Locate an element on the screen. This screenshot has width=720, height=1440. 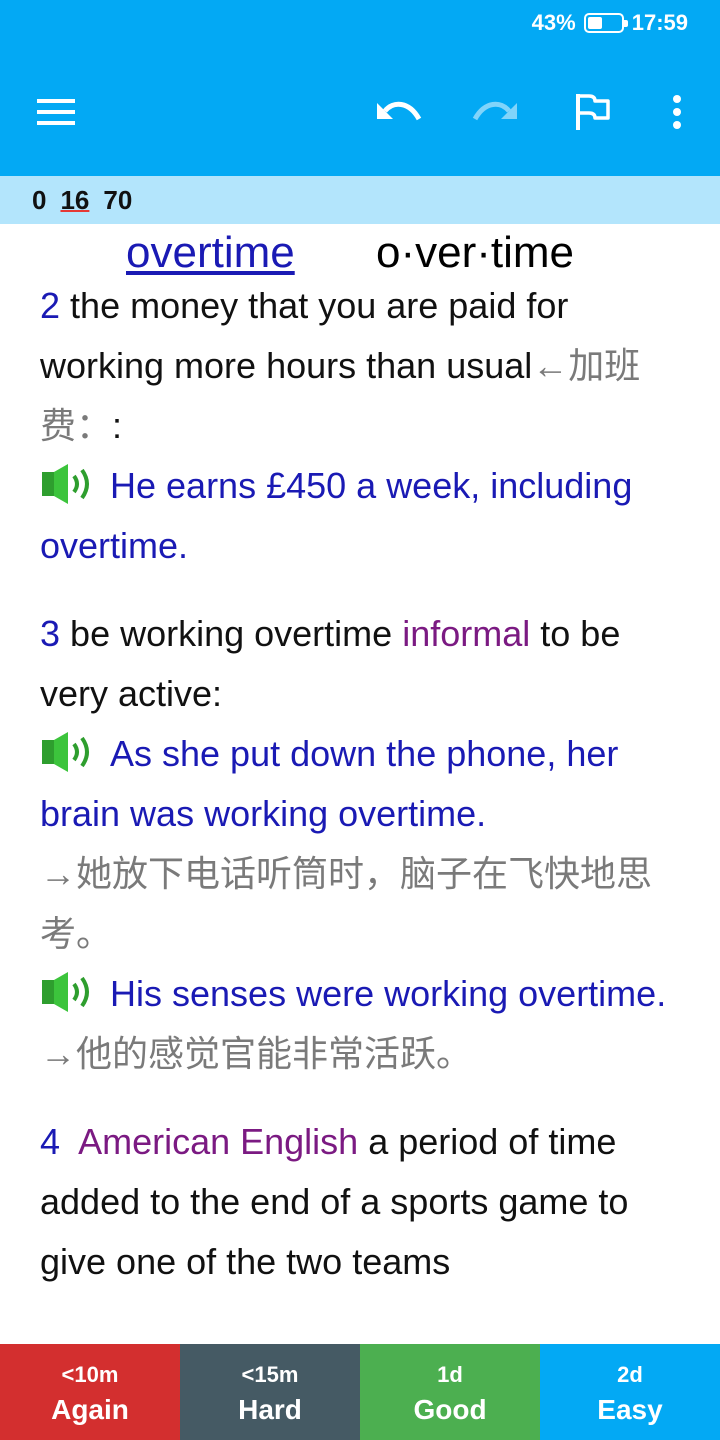
menu-icon is located at coordinates (56, 112).